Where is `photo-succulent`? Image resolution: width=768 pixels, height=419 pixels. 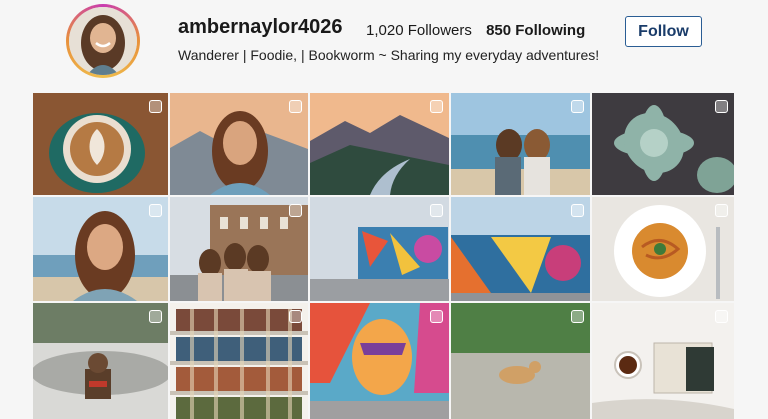 photo-succulent is located at coordinates (663, 144).